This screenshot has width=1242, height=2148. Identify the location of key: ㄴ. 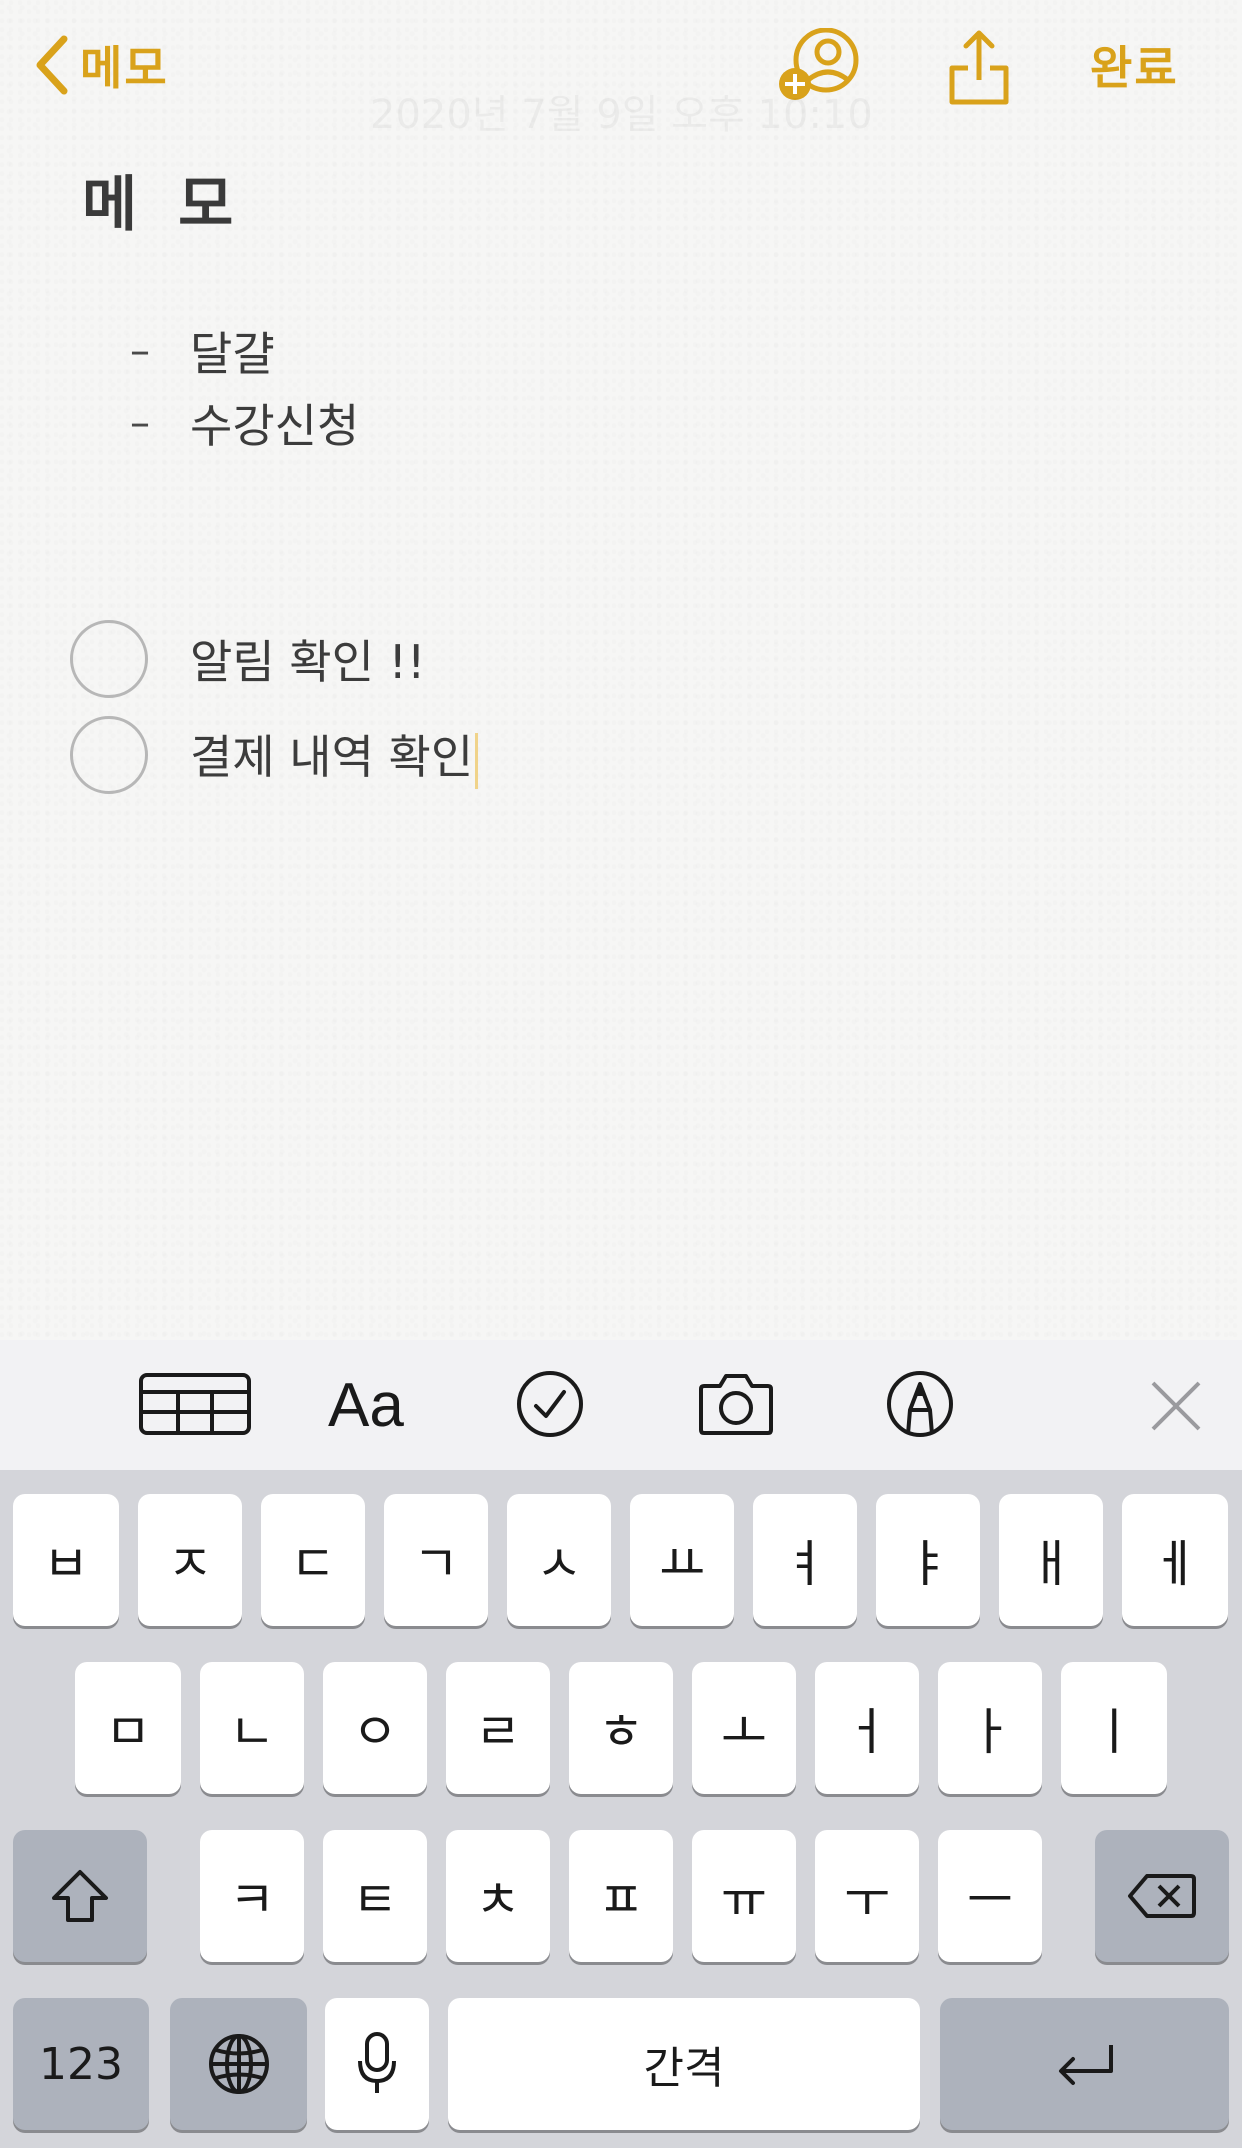
(252, 1728).